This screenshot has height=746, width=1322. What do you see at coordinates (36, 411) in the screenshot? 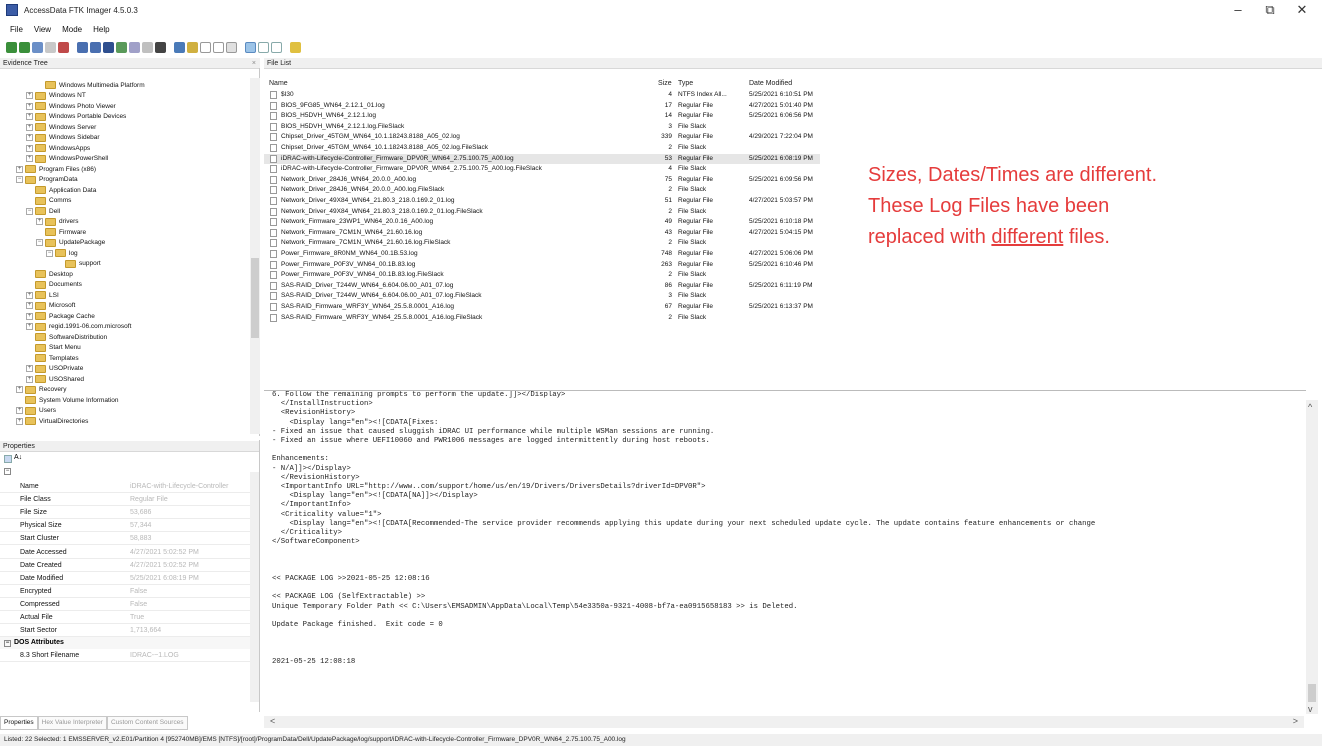
I see `tree-item: + Users` at bounding box center [36, 411].